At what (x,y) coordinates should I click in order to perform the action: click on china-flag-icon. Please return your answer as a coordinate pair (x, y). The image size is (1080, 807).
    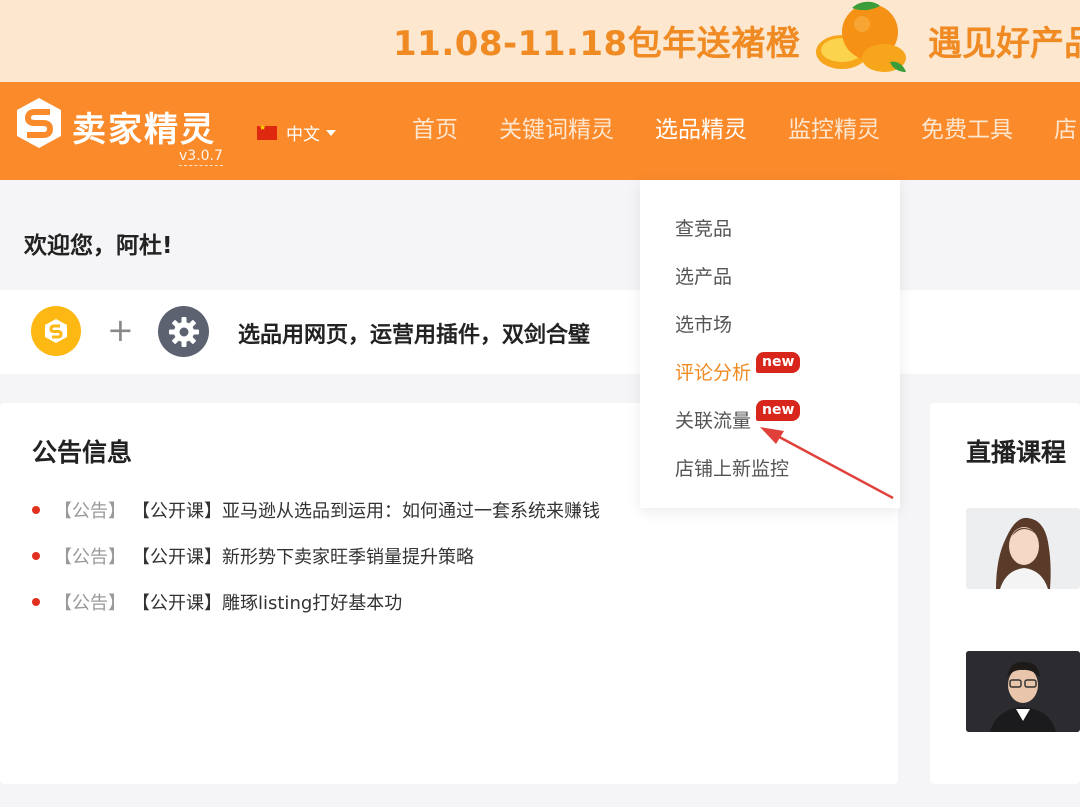
    Looking at the image, I should click on (267, 131).